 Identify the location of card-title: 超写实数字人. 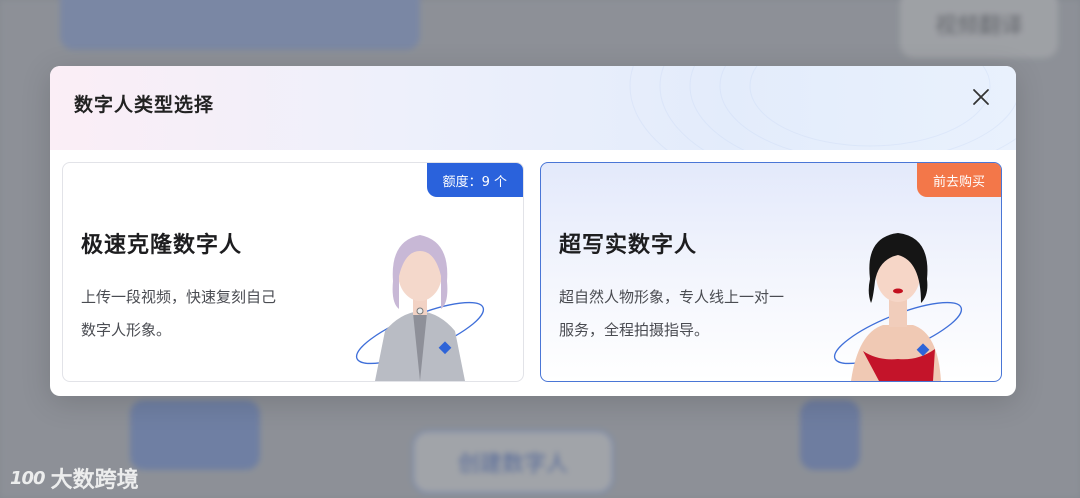
(628, 245).